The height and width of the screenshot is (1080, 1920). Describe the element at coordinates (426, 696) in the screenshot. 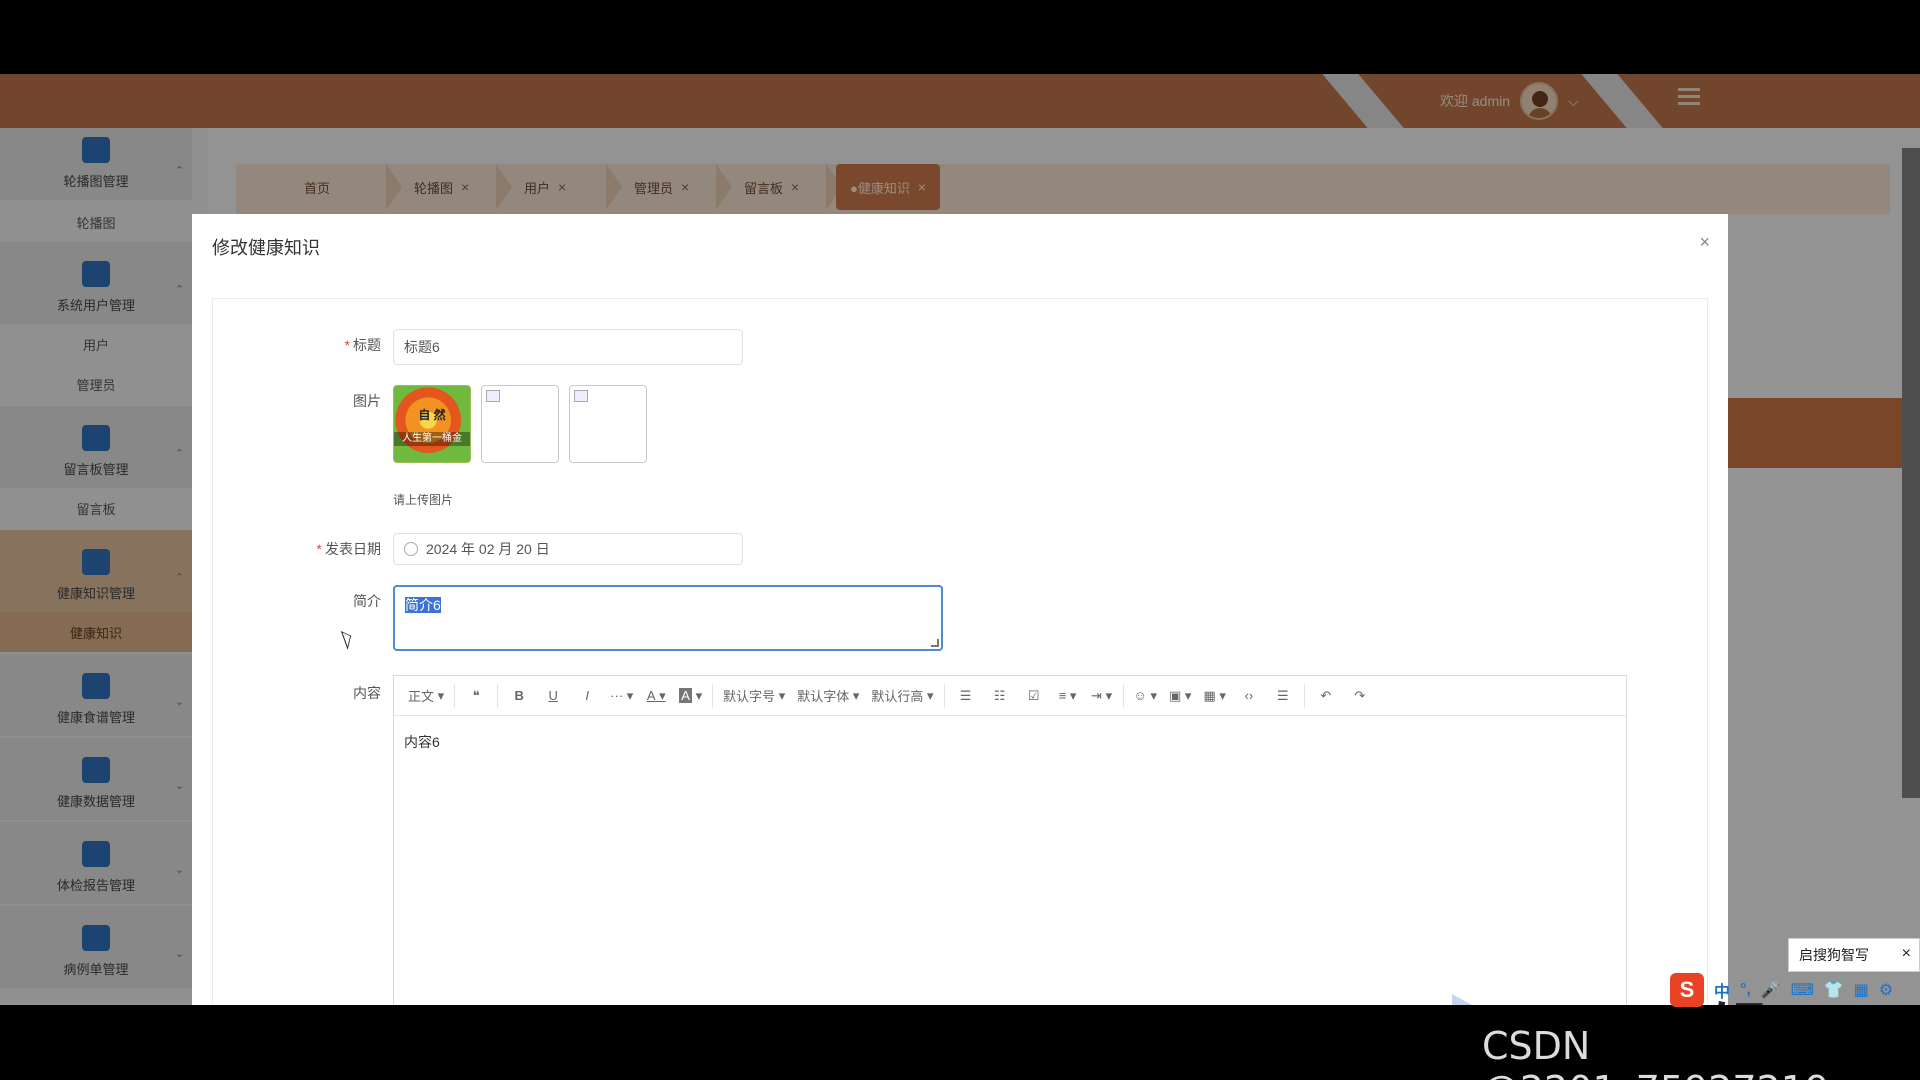

I see `paragraph-select: 正文 ▾` at that location.